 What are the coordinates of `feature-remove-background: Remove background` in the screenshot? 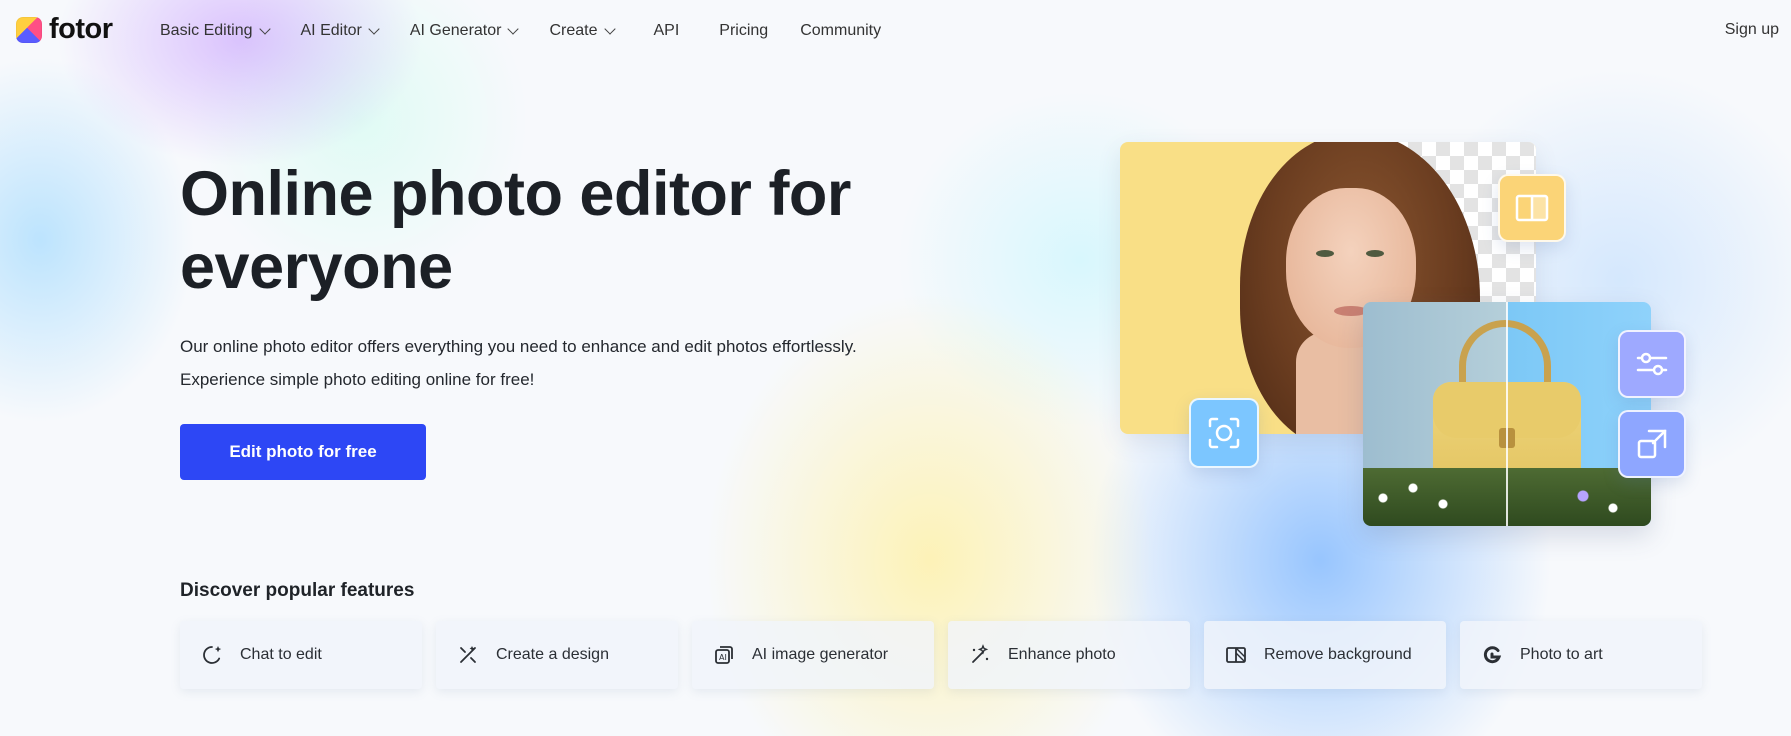 It's located at (1325, 655).